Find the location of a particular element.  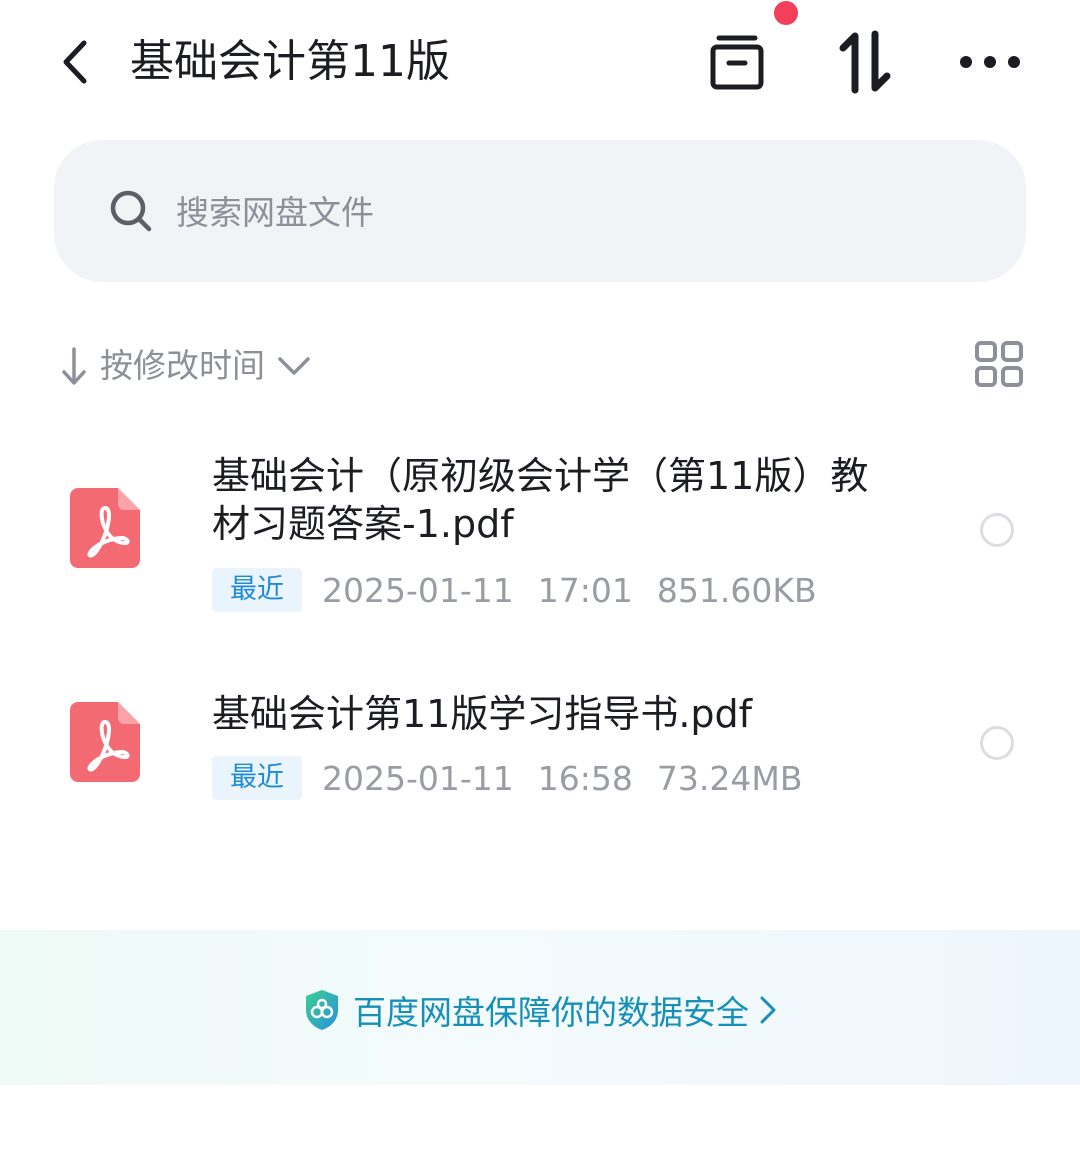

security-banner-link: 百度网盘保障你的数据安全 is located at coordinates (540, 1010).